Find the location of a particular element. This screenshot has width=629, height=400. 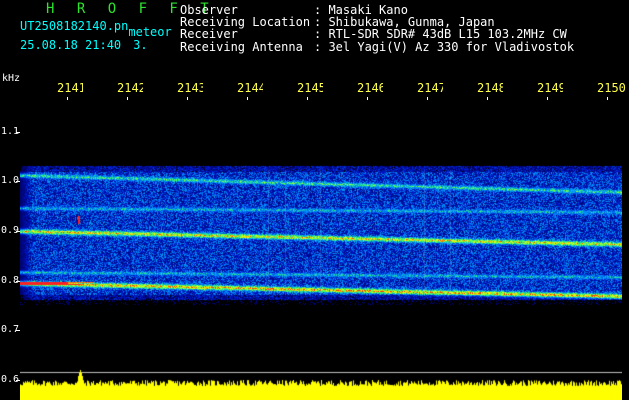

x-tick-label: 2146 is located at coordinates (370, 88).